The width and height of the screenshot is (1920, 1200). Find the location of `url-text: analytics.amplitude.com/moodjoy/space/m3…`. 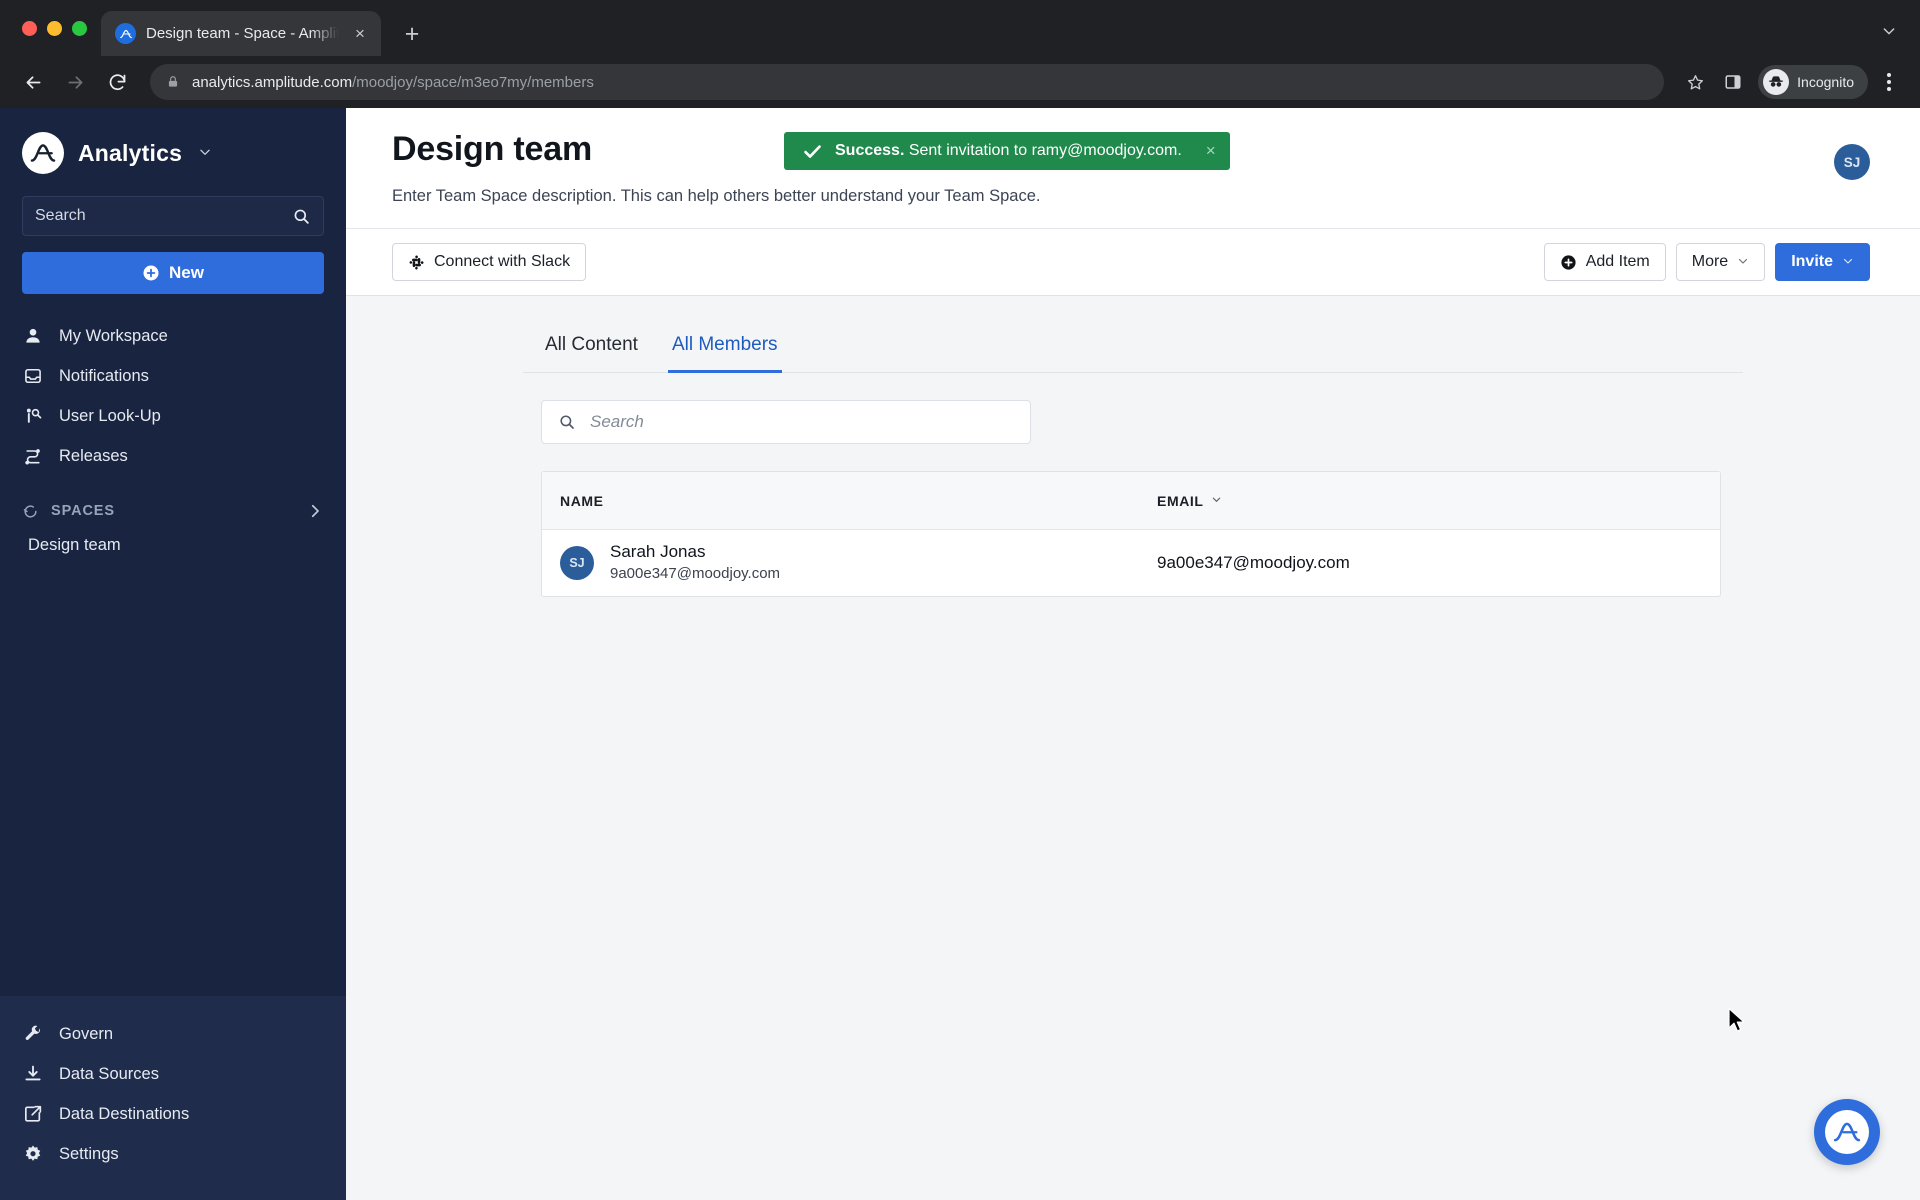

url-text: analytics.amplitude.com/moodjoy/space/m3… is located at coordinates (393, 82).